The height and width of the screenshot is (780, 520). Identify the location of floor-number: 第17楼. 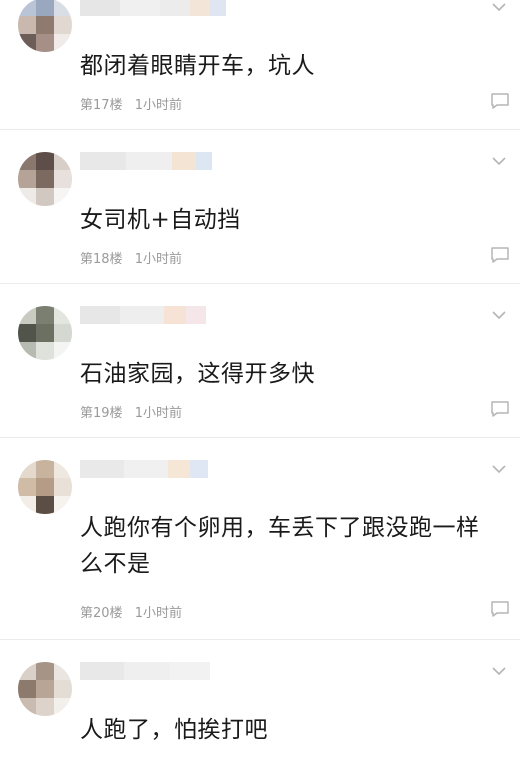
(101, 105).